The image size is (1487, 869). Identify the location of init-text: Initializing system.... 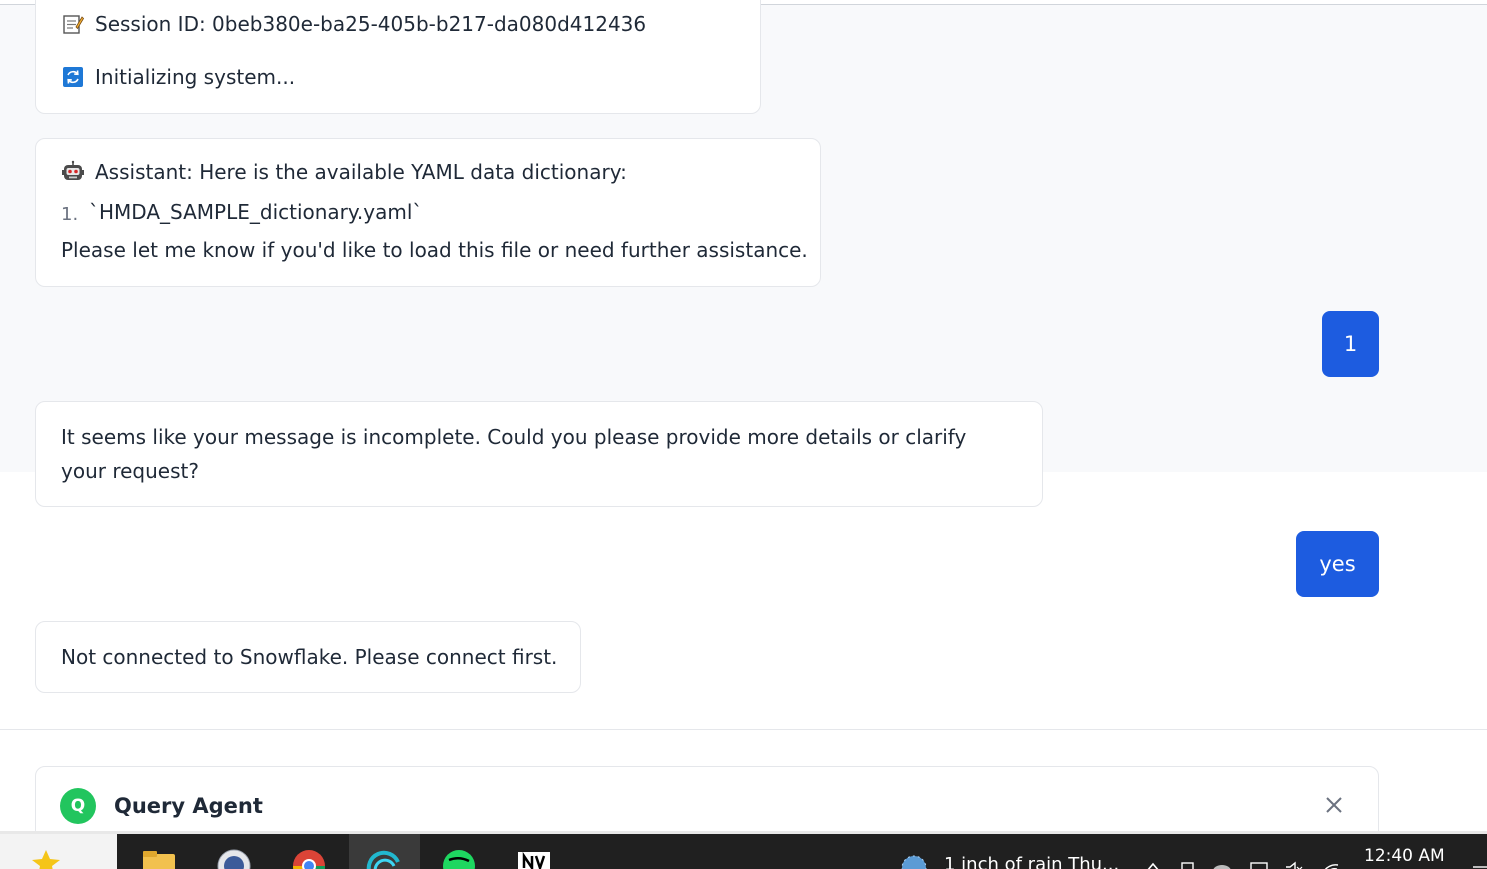
(195, 77).